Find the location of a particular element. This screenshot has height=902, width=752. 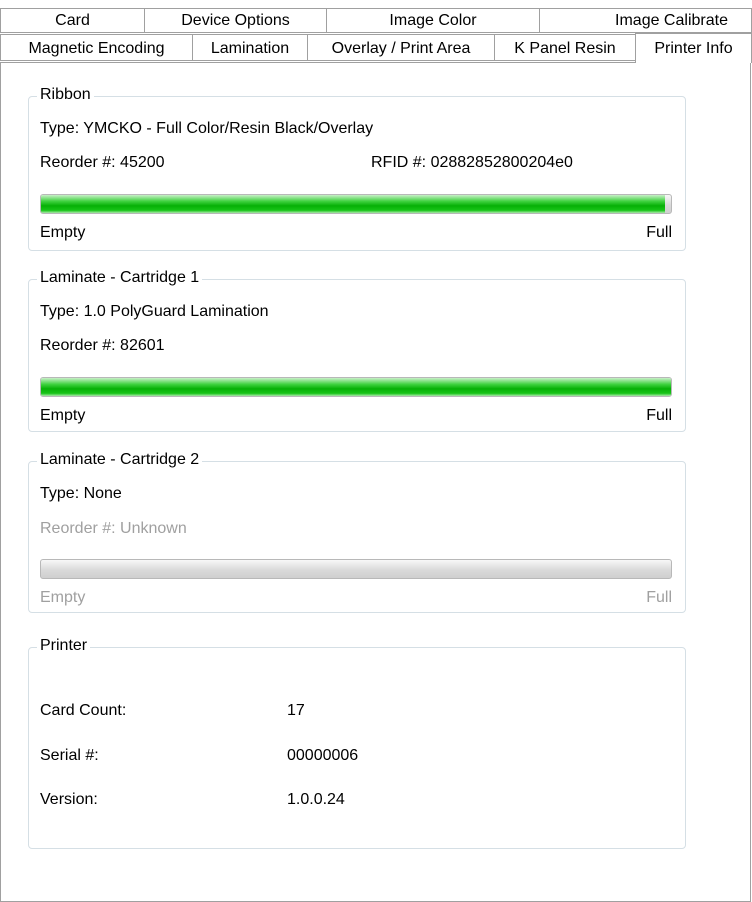

laminate-1-type: Type: 1.0 PolyGuard Lamination is located at coordinates (154, 311).